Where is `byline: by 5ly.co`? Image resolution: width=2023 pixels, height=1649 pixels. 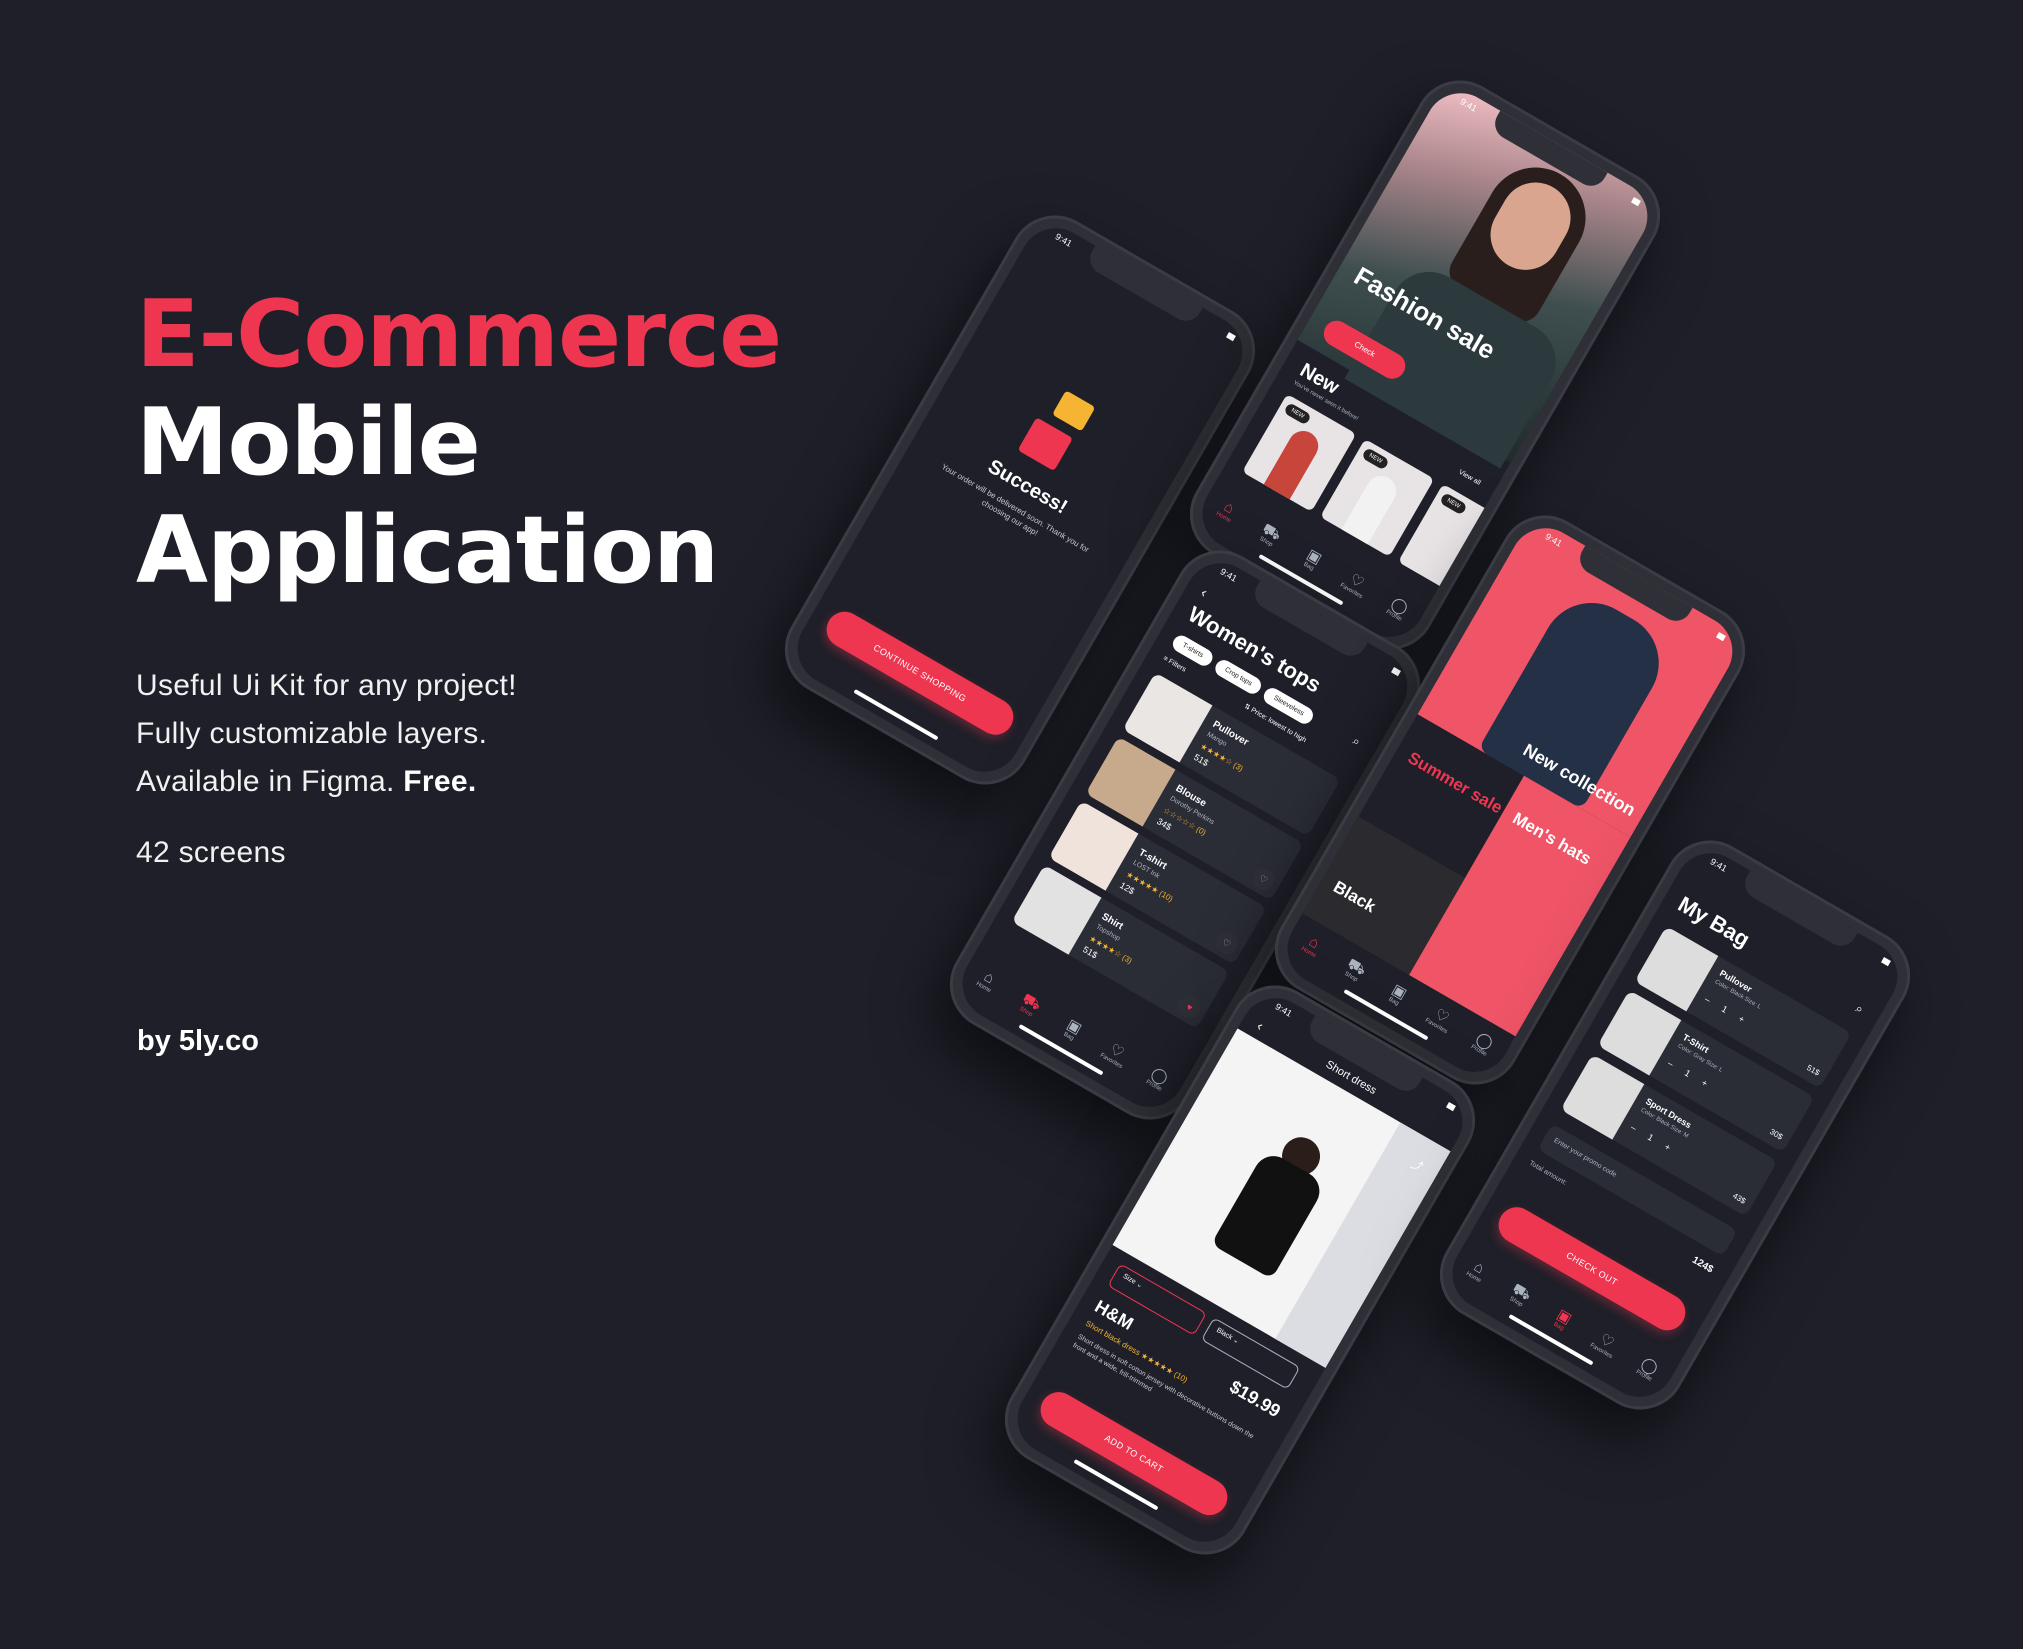
byline: by 5ly.co is located at coordinates (198, 1041).